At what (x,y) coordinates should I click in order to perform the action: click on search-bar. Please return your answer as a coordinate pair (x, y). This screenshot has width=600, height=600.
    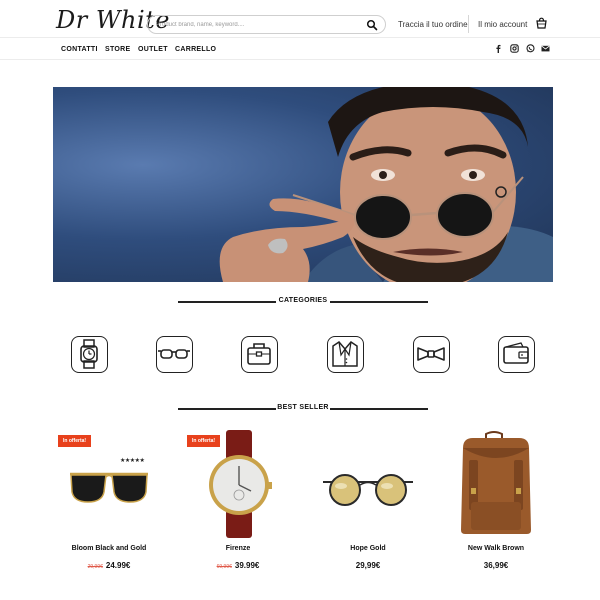
    Looking at the image, I should click on (266, 24).